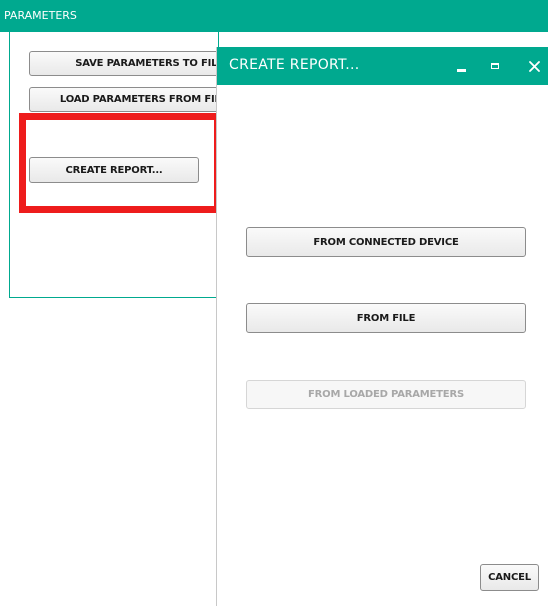 This screenshot has width=548, height=606. I want to click on cancel-button: CANCEL, so click(509, 577).